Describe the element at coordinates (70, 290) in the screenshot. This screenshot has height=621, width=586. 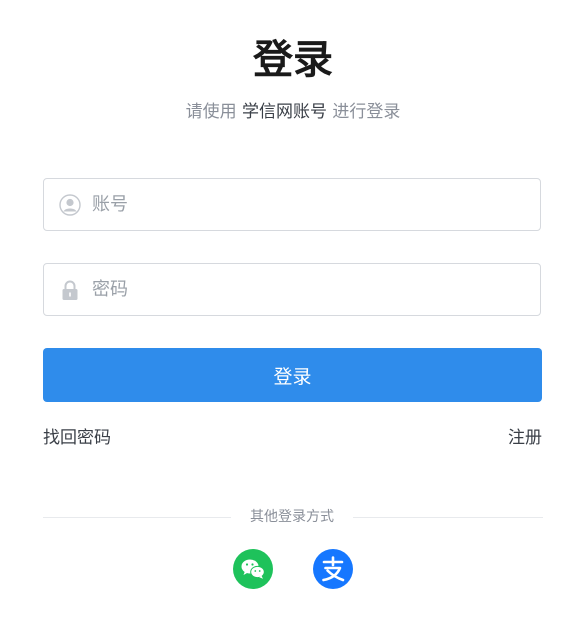
I see `lock-icon` at that location.